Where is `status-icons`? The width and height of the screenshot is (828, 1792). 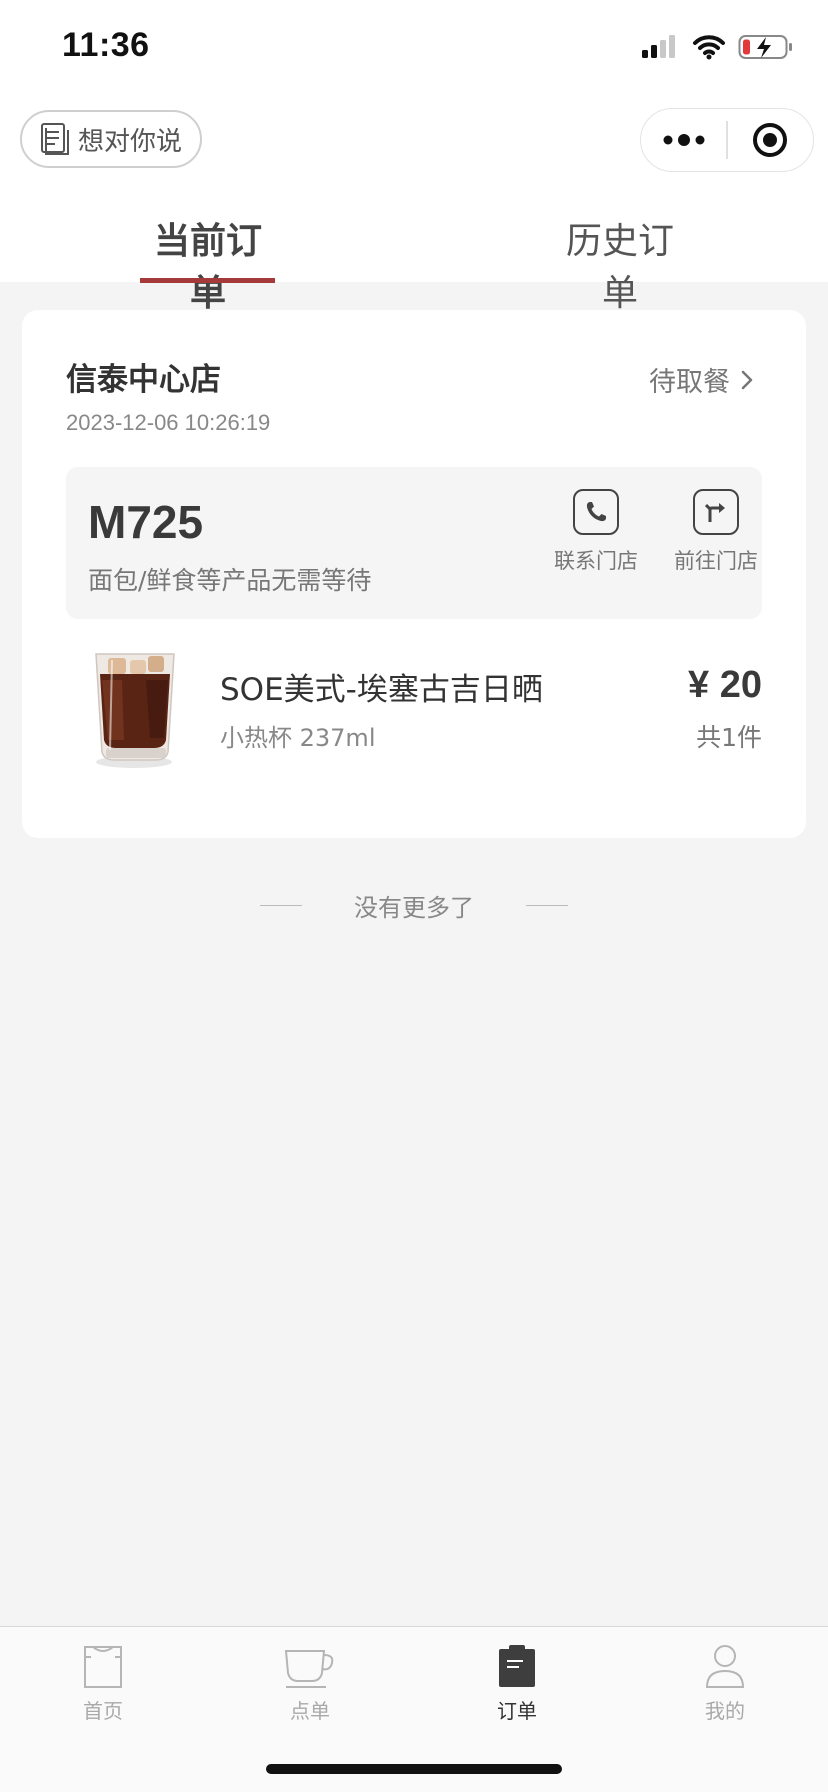 status-icons is located at coordinates (717, 47).